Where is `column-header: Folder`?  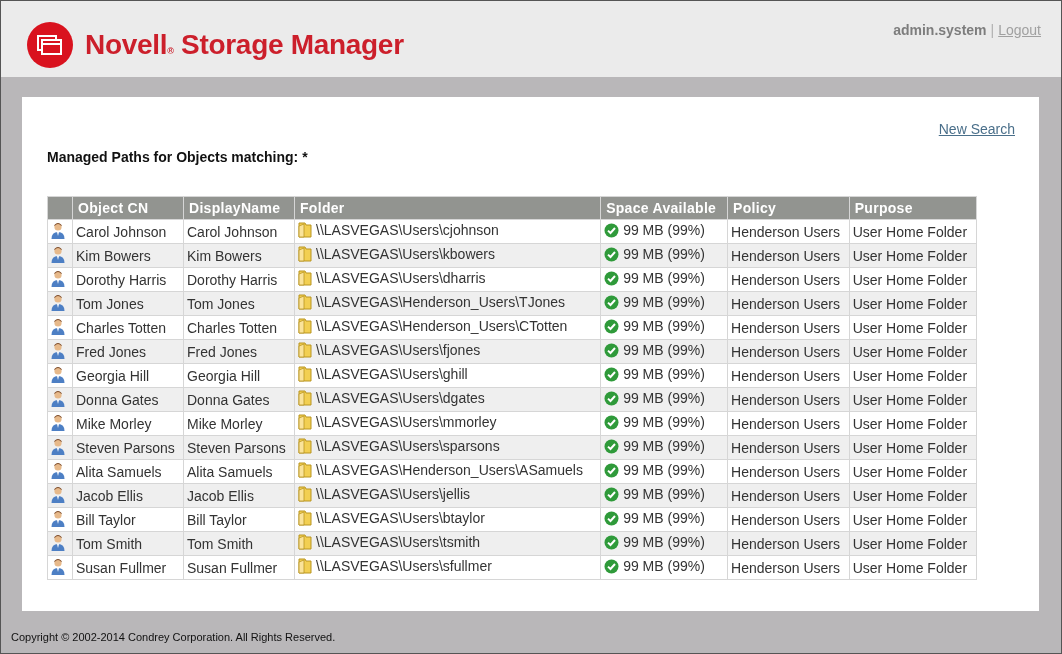 column-header: Folder is located at coordinates (447, 208).